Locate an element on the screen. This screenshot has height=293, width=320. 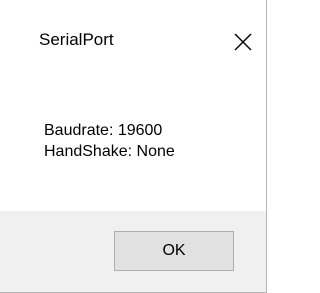
message-line-baudrate: Baudrate: 19600 is located at coordinates (103, 130).